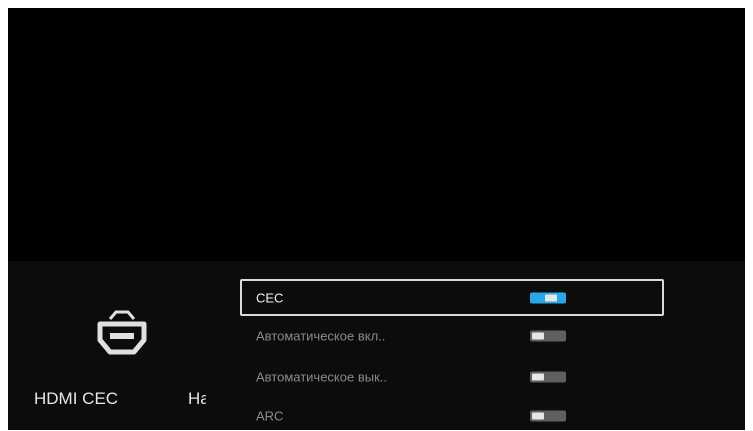 The image size is (753, 431). What do you see at coordinates (452, 376) in the screenshot?
I see `menu-item-auto-power-off: Автоматическое вык..` at bounding box center [452, 376].